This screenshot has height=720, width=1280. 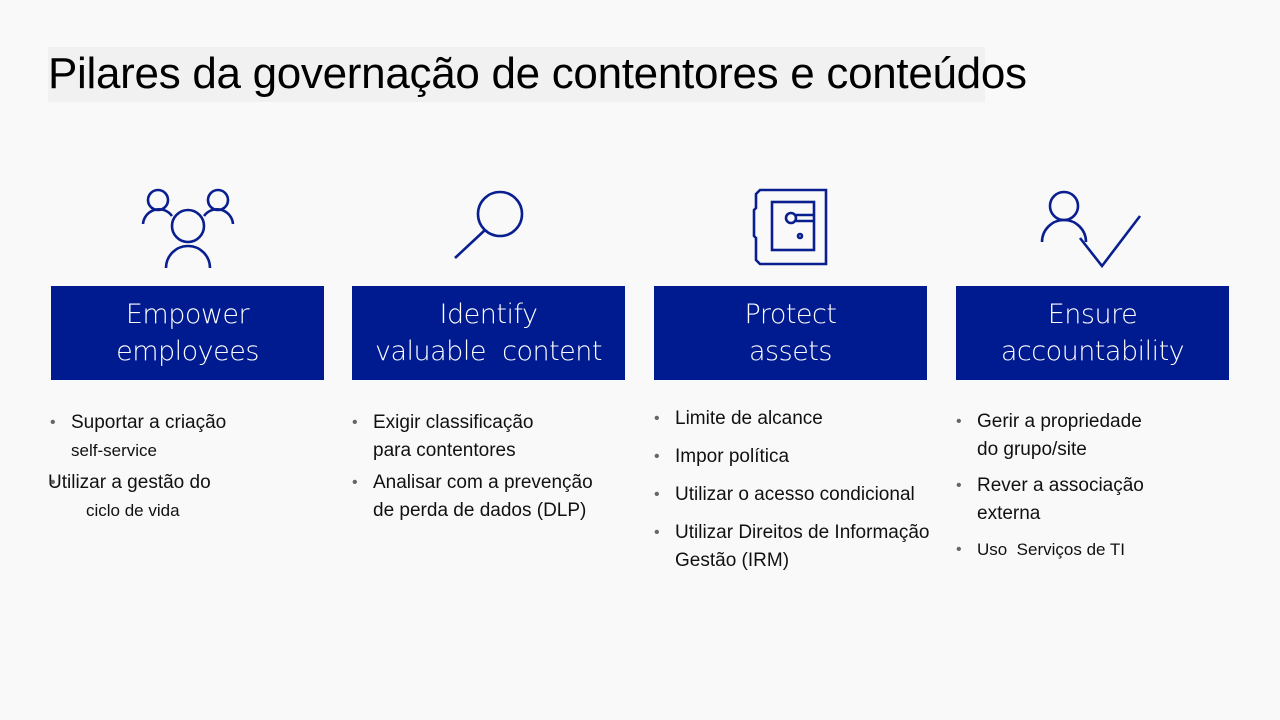 What do you see at coordinates (133, 510) in the screenshot?
I see `bullet-text-cont: ciclo de vida` at bounding box center [133, 510].